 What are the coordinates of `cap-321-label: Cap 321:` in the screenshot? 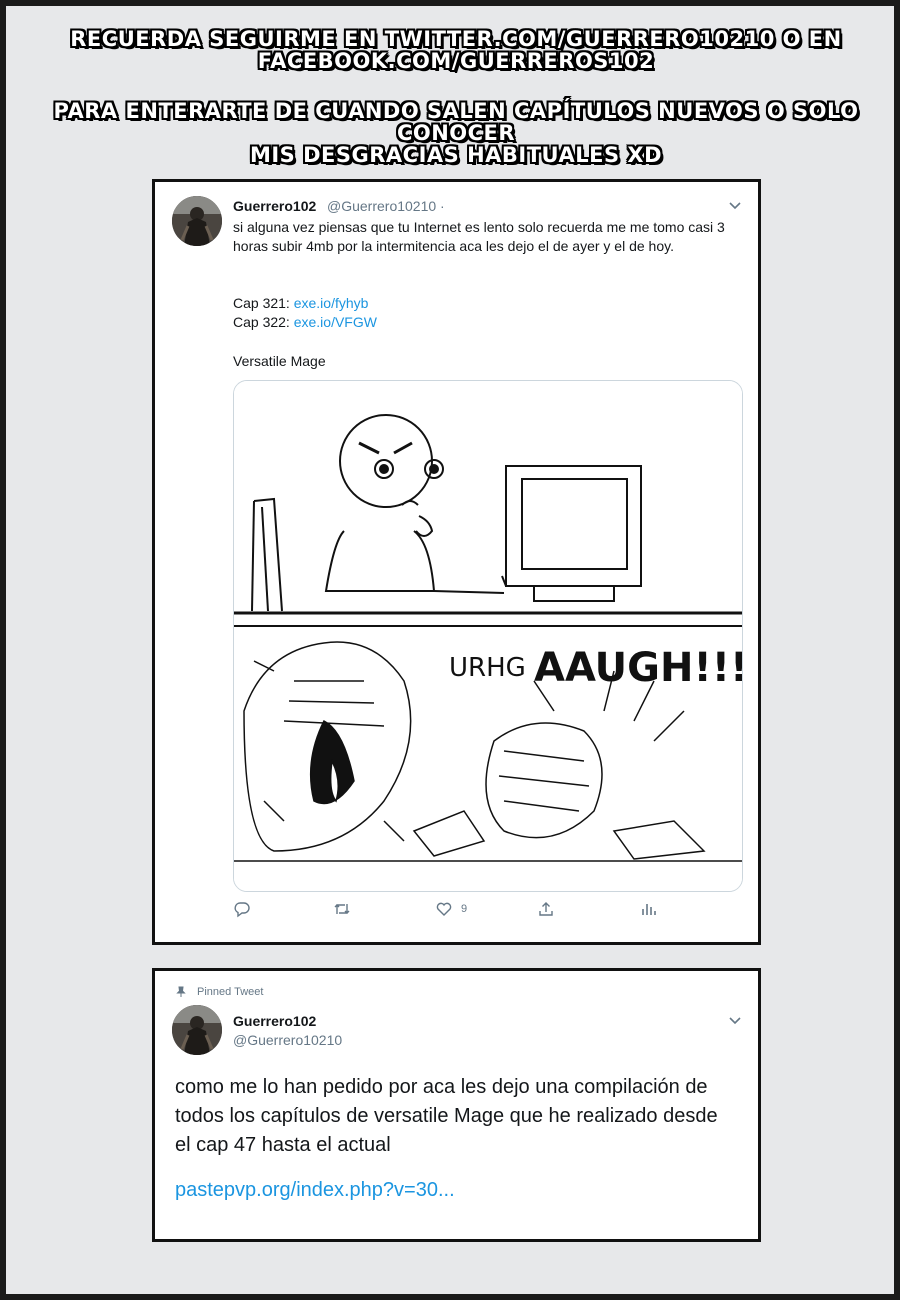 It's located at (263, 303).